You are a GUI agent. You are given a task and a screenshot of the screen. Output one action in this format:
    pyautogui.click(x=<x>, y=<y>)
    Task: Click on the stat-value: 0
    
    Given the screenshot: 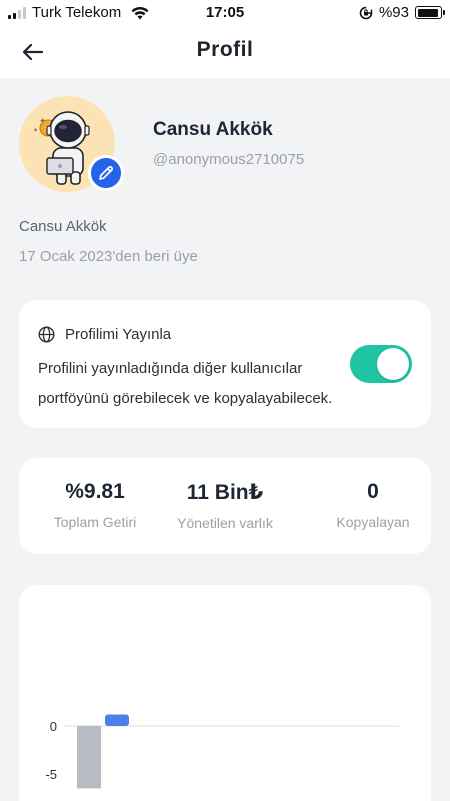 What is the action you would take?
    pyautogui.click(x=373, y=491)
    